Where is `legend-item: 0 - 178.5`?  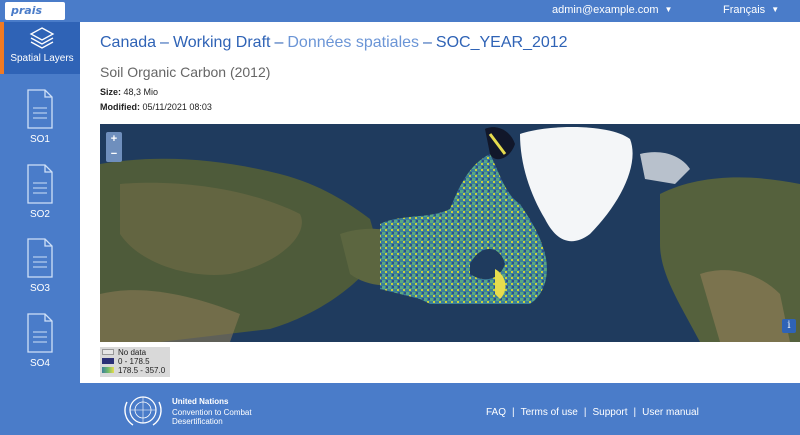 legend-item: 0 - 178.5 is located at coordinates (135, 361).